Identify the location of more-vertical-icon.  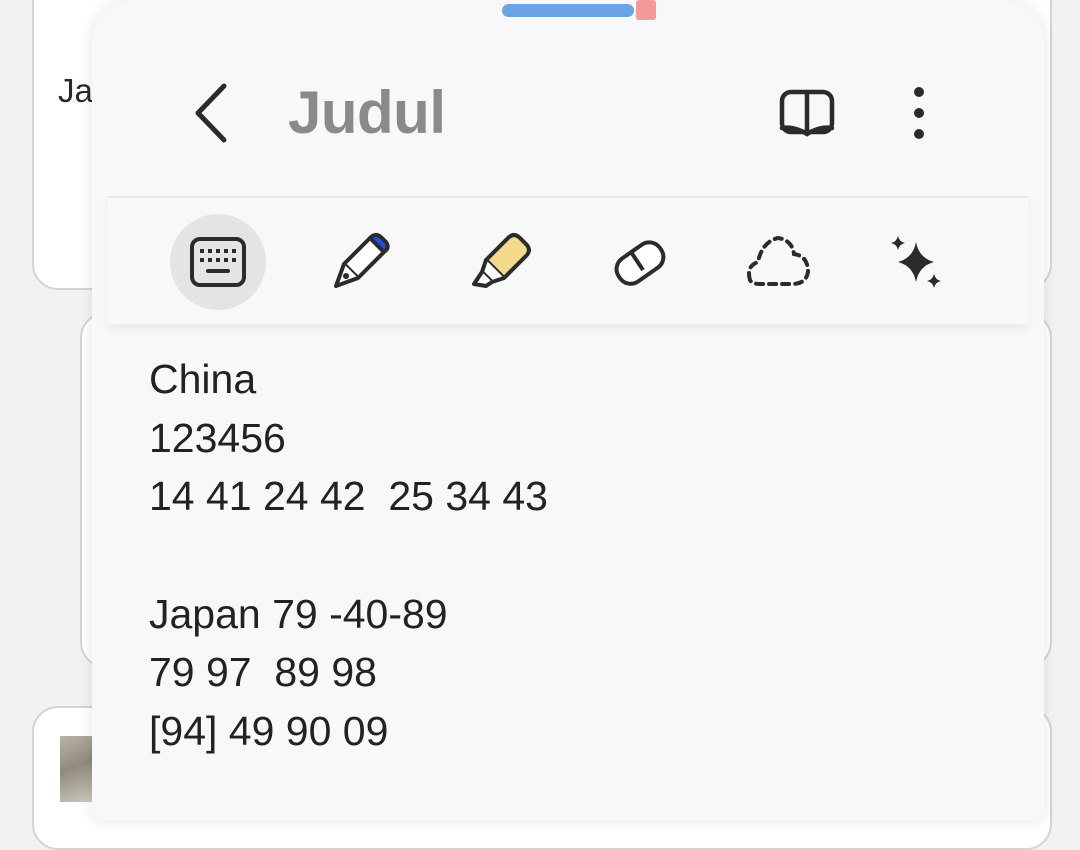
(919, 113).